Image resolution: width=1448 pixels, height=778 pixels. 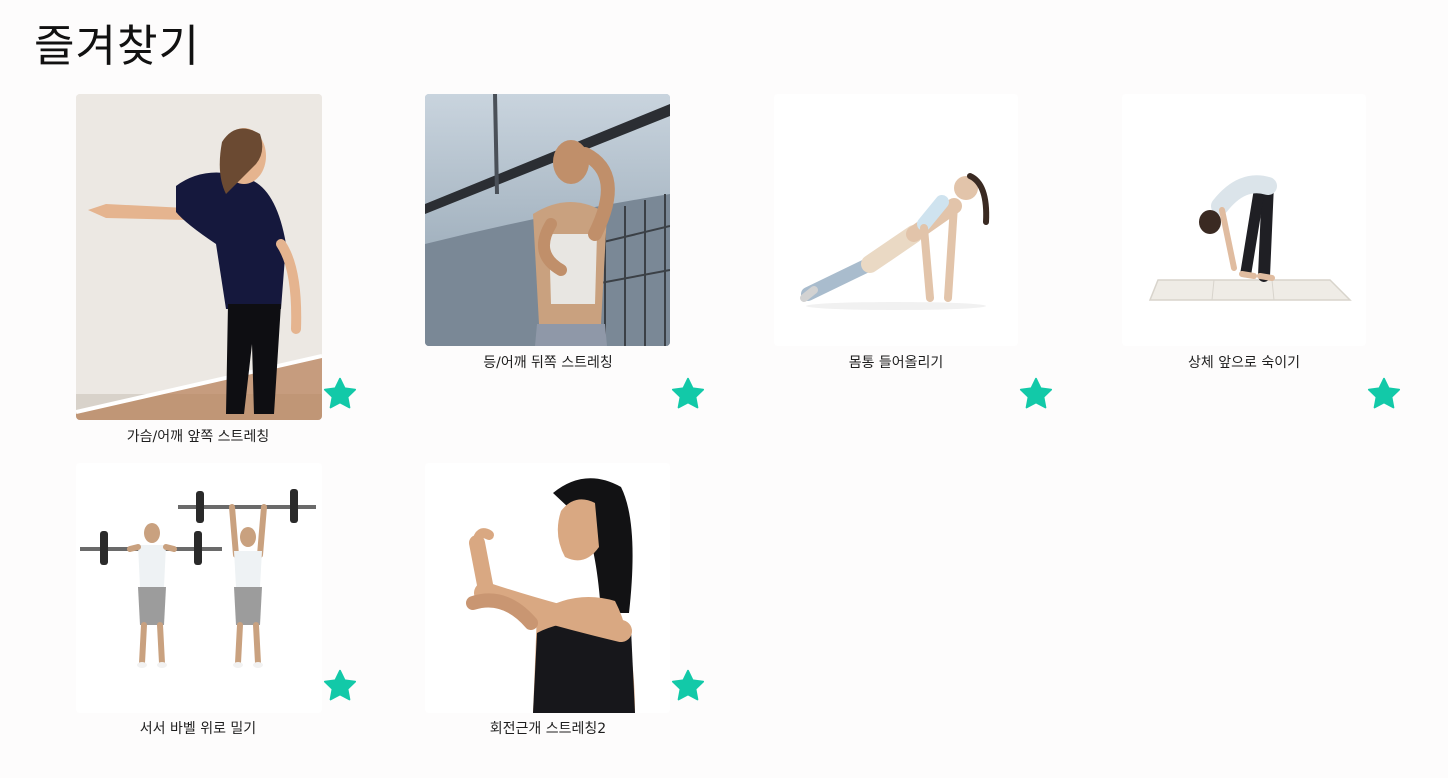 What do you see at coordinates (198, 729) in the screenshot?
I see `exercise-label: 서서 바벨 위로 밀기` at bounding box center [198, 729].